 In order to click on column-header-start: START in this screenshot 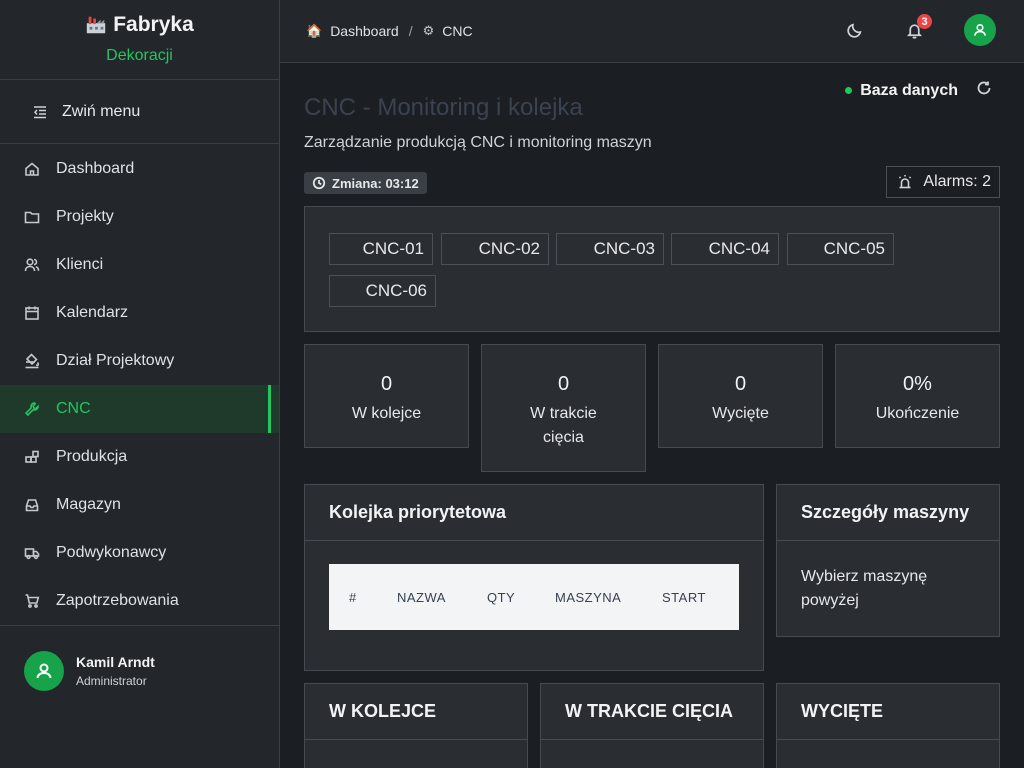, I will do `click(684, 597)`.